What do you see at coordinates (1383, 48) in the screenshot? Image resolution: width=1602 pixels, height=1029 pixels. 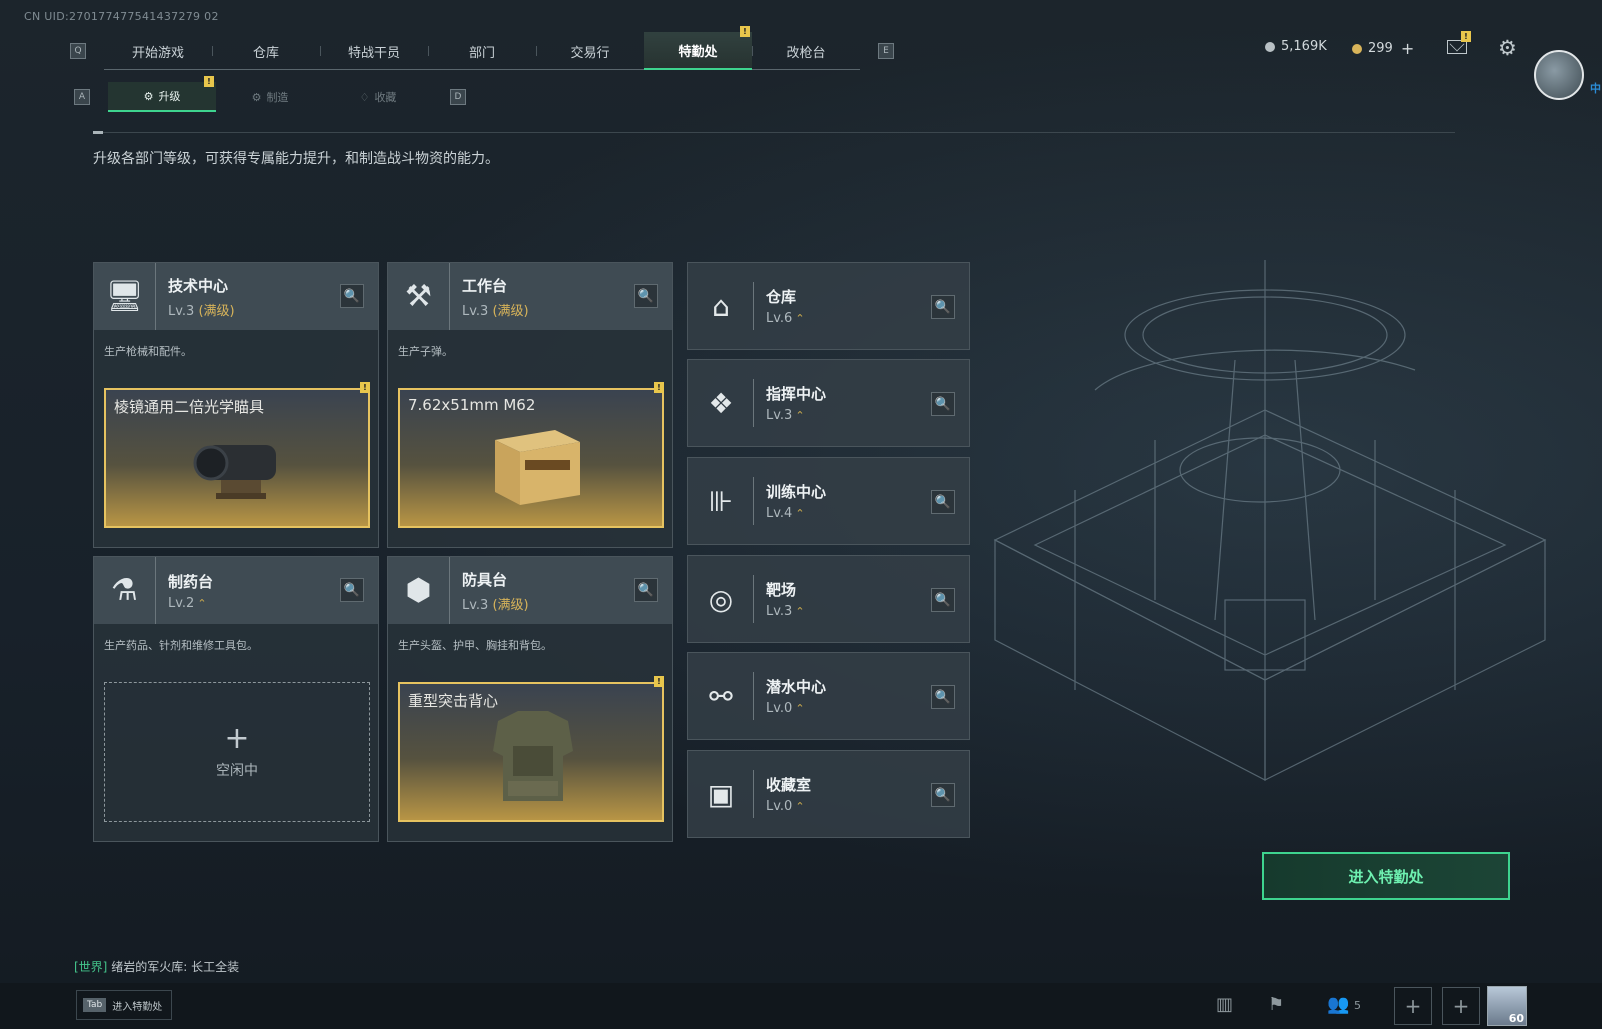 I see `gold-currency: 299 +` at bounding box center [1383, 48].